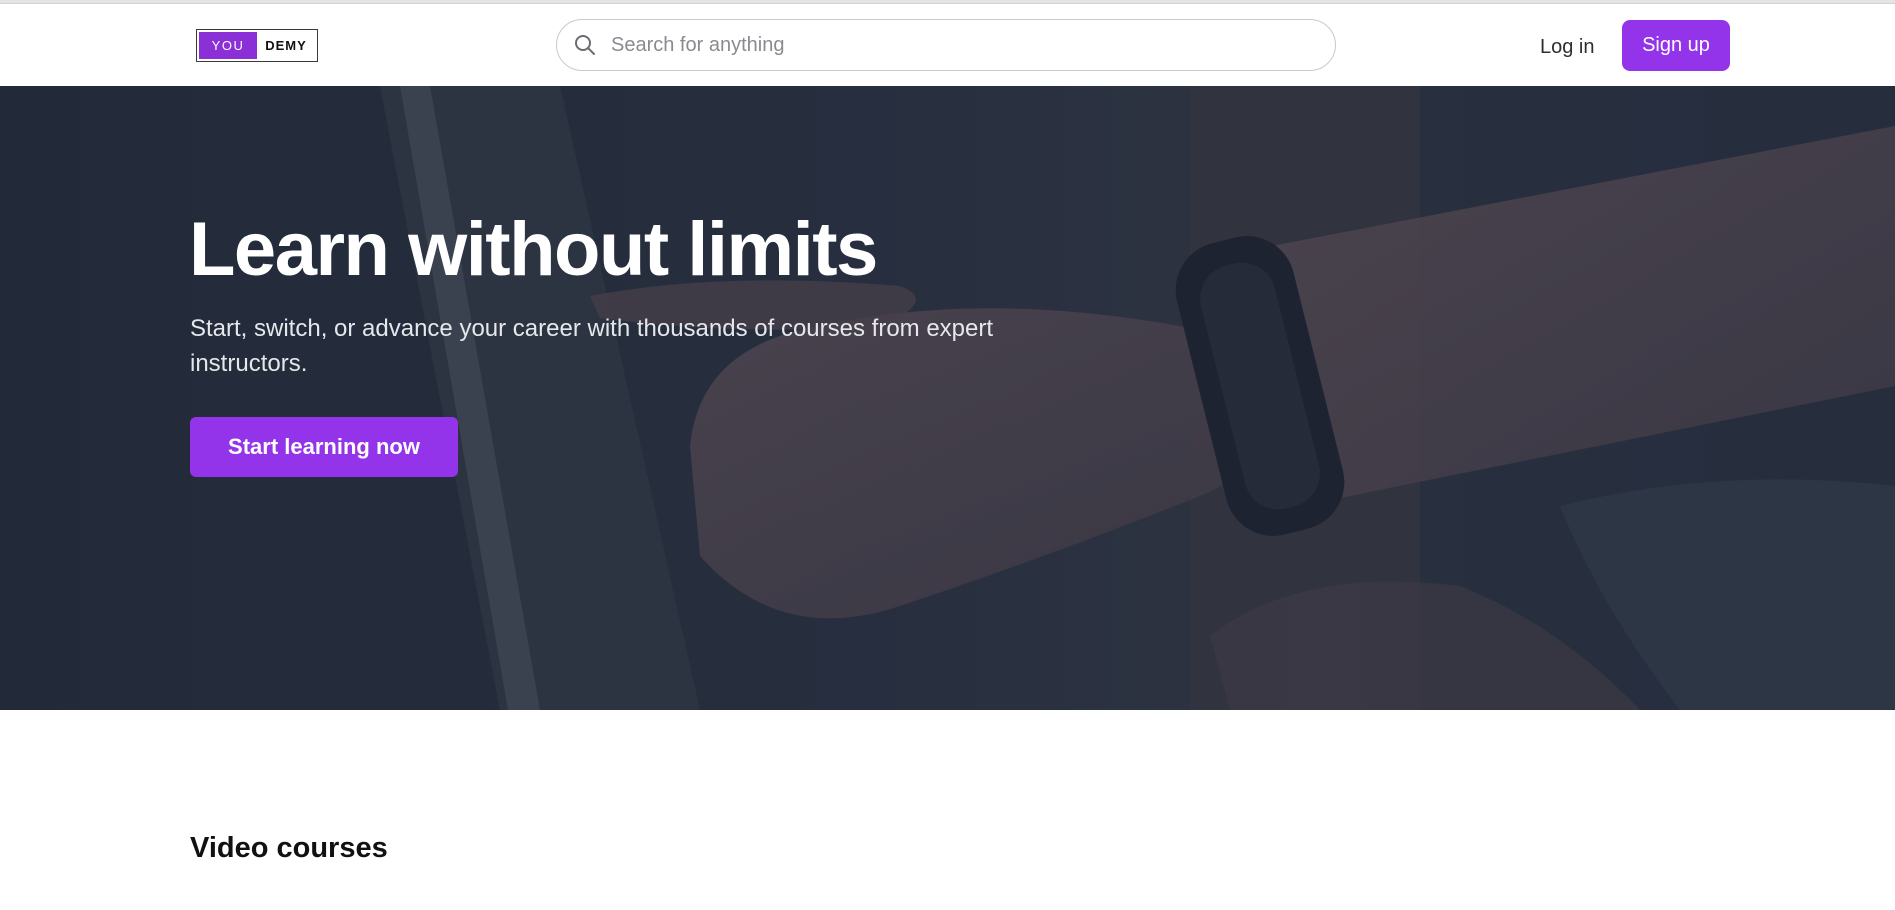 This screenshot has width=1895, height=910. I want to click on youdemy-logo: YOU DEMY, so click(257, 45).